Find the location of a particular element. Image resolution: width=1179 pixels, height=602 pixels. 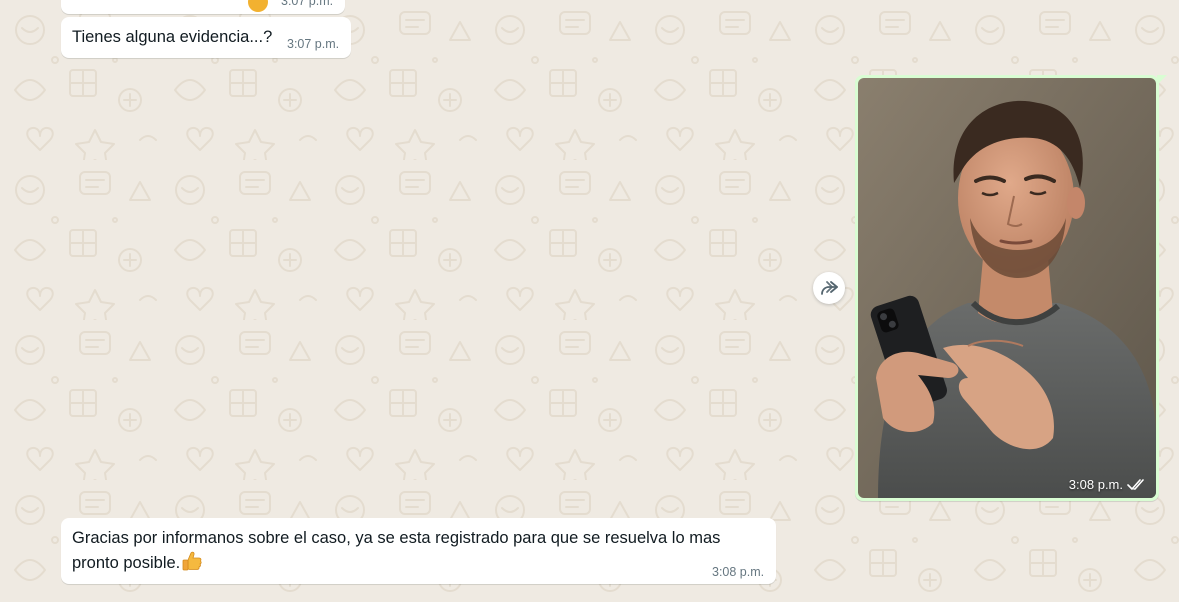

bubble-tail is located at coordinates (1162, 80).